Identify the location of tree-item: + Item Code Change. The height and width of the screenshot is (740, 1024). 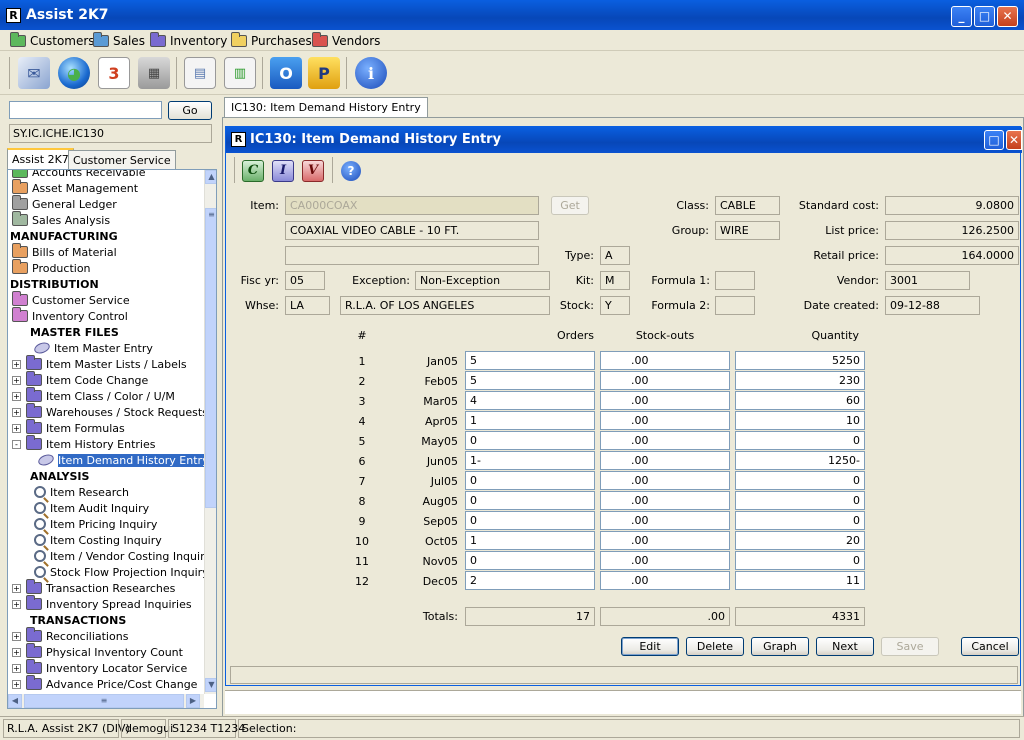
(78, 379).